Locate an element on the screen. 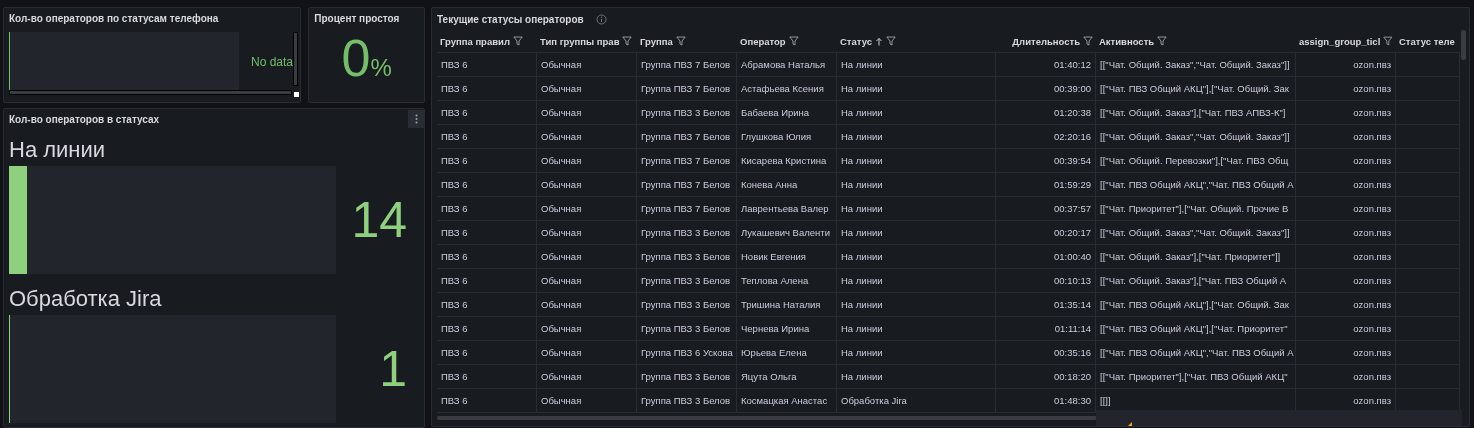 This screenshot has width=1474, height=428. column-header: Длительность is located at coordinates (1046, 41).